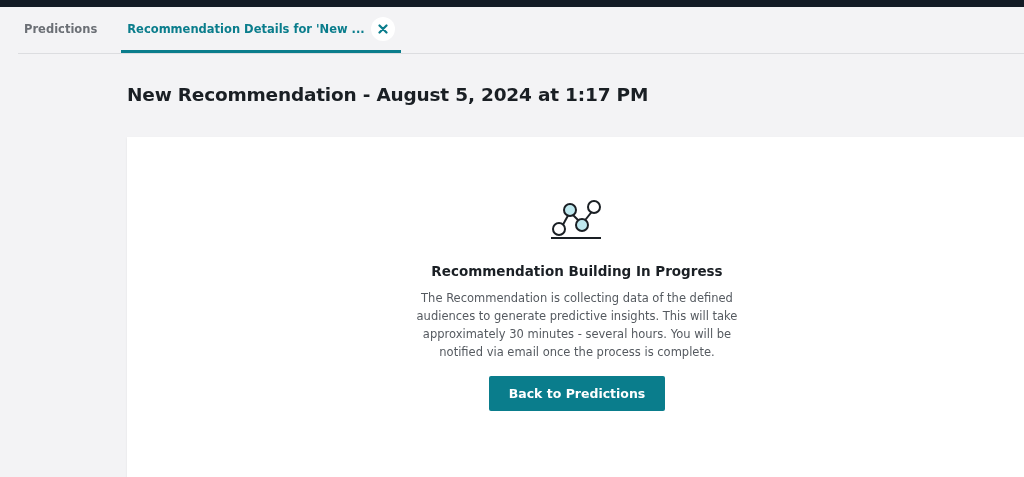 The image size is (1024, 477). What do you see at coordinates (577, 271) in the screenshot?
I see `status-heading: Recommendation Building In Progress` at bounding box center [577, 271].